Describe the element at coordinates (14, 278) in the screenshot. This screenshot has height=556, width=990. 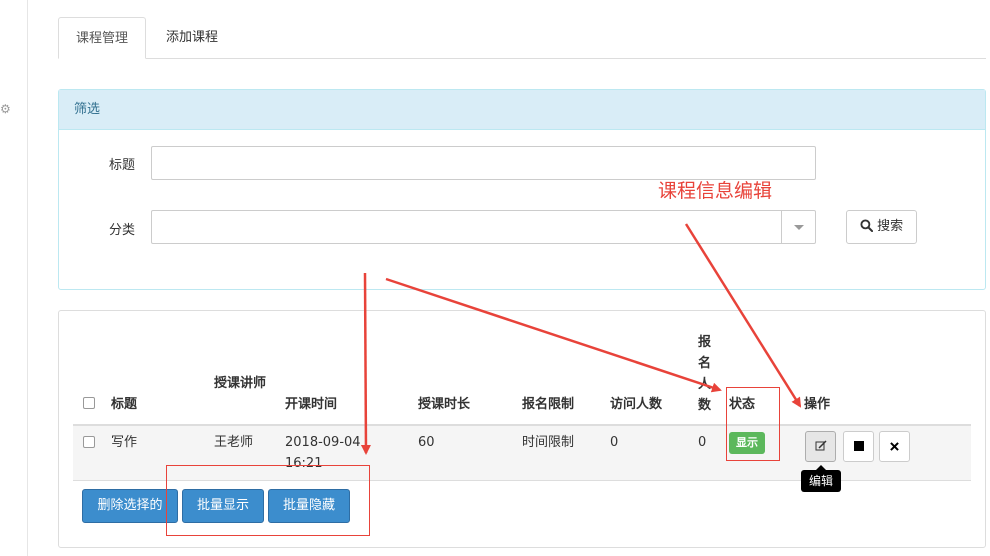
I see `left-sidebar-strip: ⚙` at that location.